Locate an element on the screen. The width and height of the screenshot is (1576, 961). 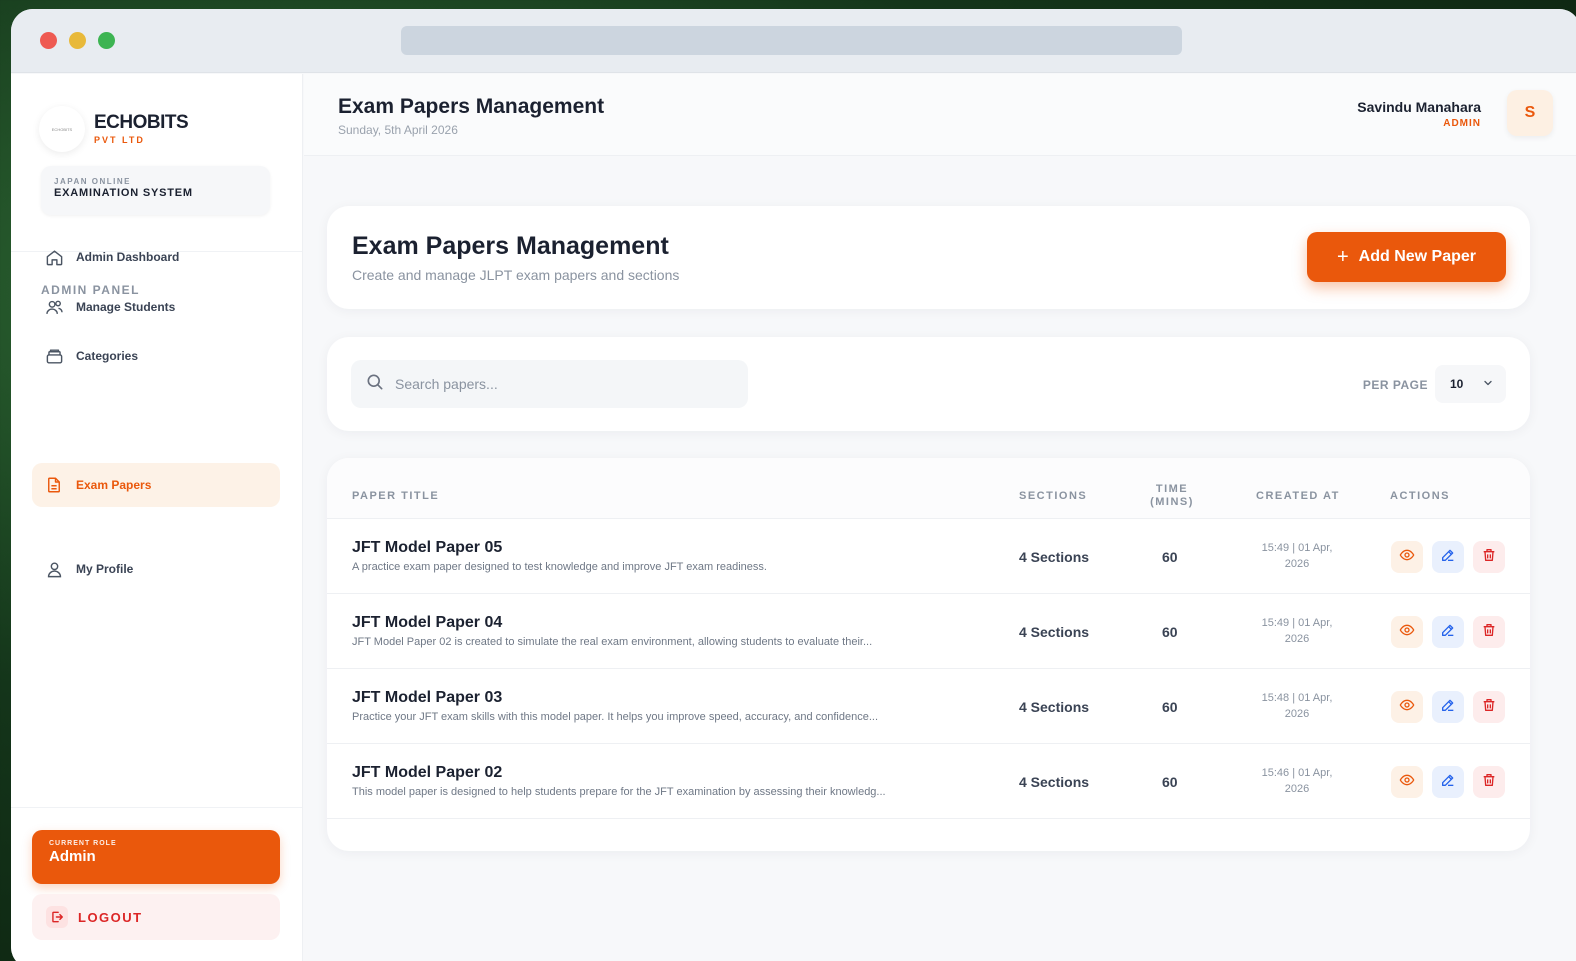
brand-logo: ECHOBITS is located at coordinates (62, 129).